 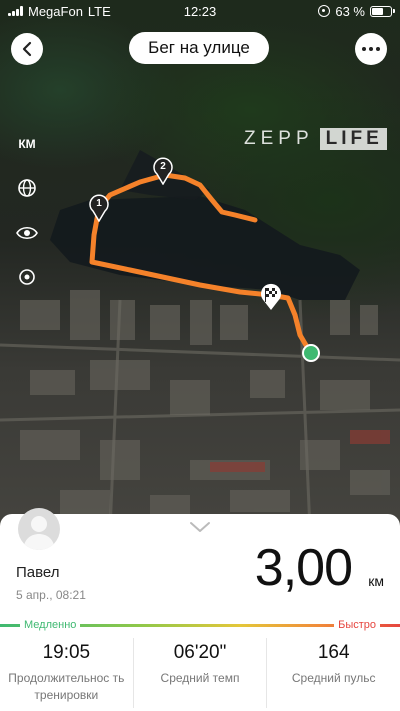 What do you see at coordinates (382, 11) in the screenshot?
I see `battery-icon` at bounding box center [382, 11].